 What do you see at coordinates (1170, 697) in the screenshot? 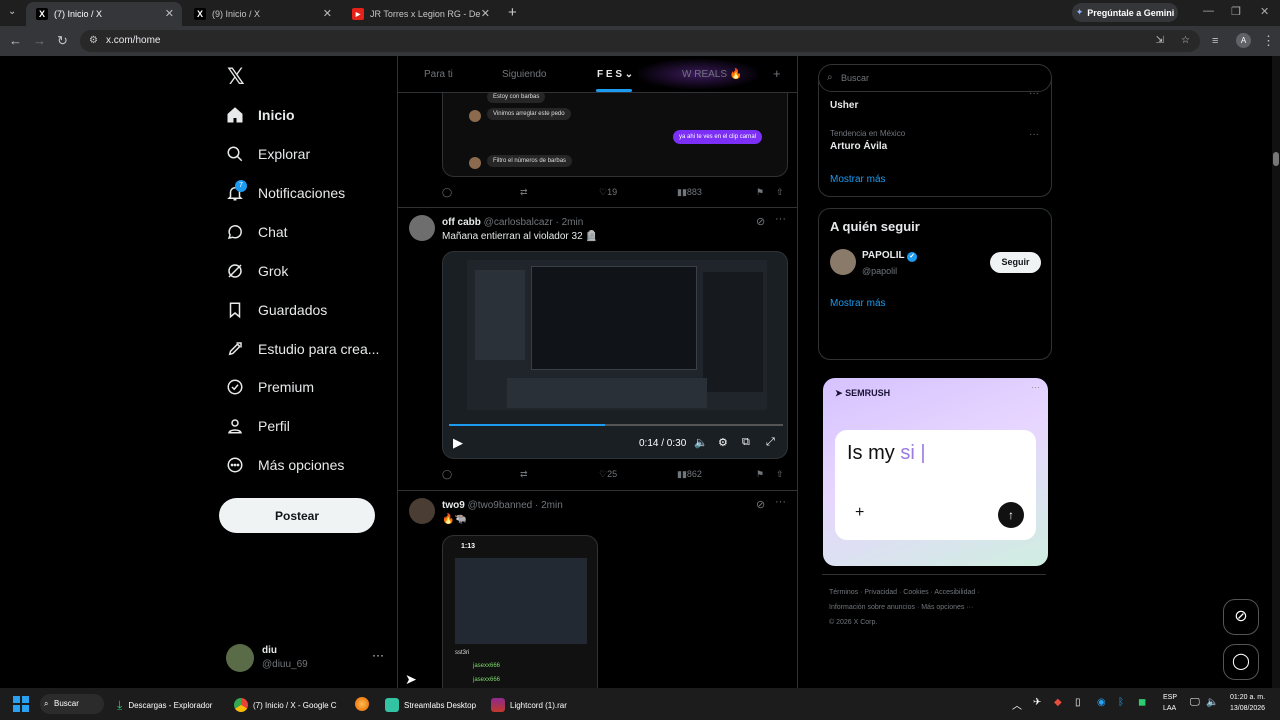
I see `language-indicator: ESP` at bounding box center [1170, 697].